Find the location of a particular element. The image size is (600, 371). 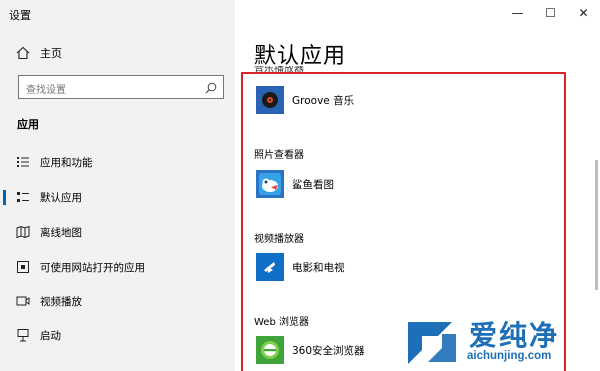

360-browser-icon is located at coordinates (270, 350).